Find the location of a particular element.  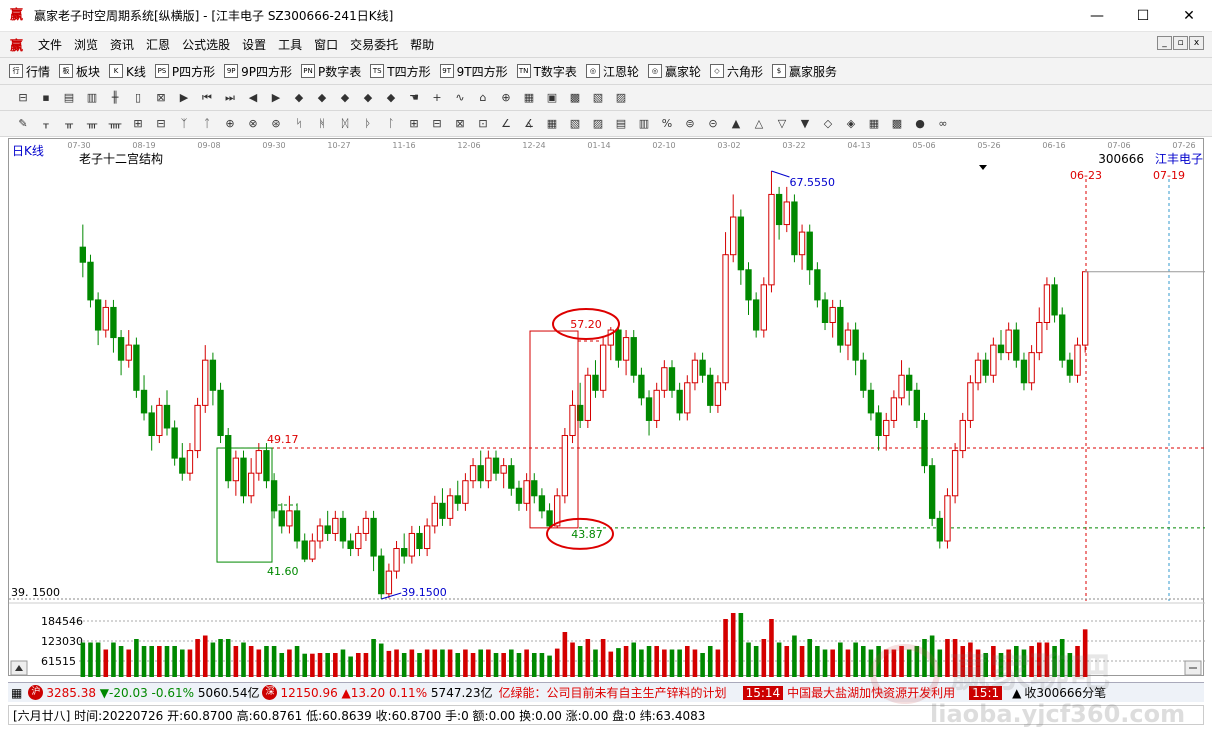

analysis-tool-icon-28: % is located at coordinates (667, 124).